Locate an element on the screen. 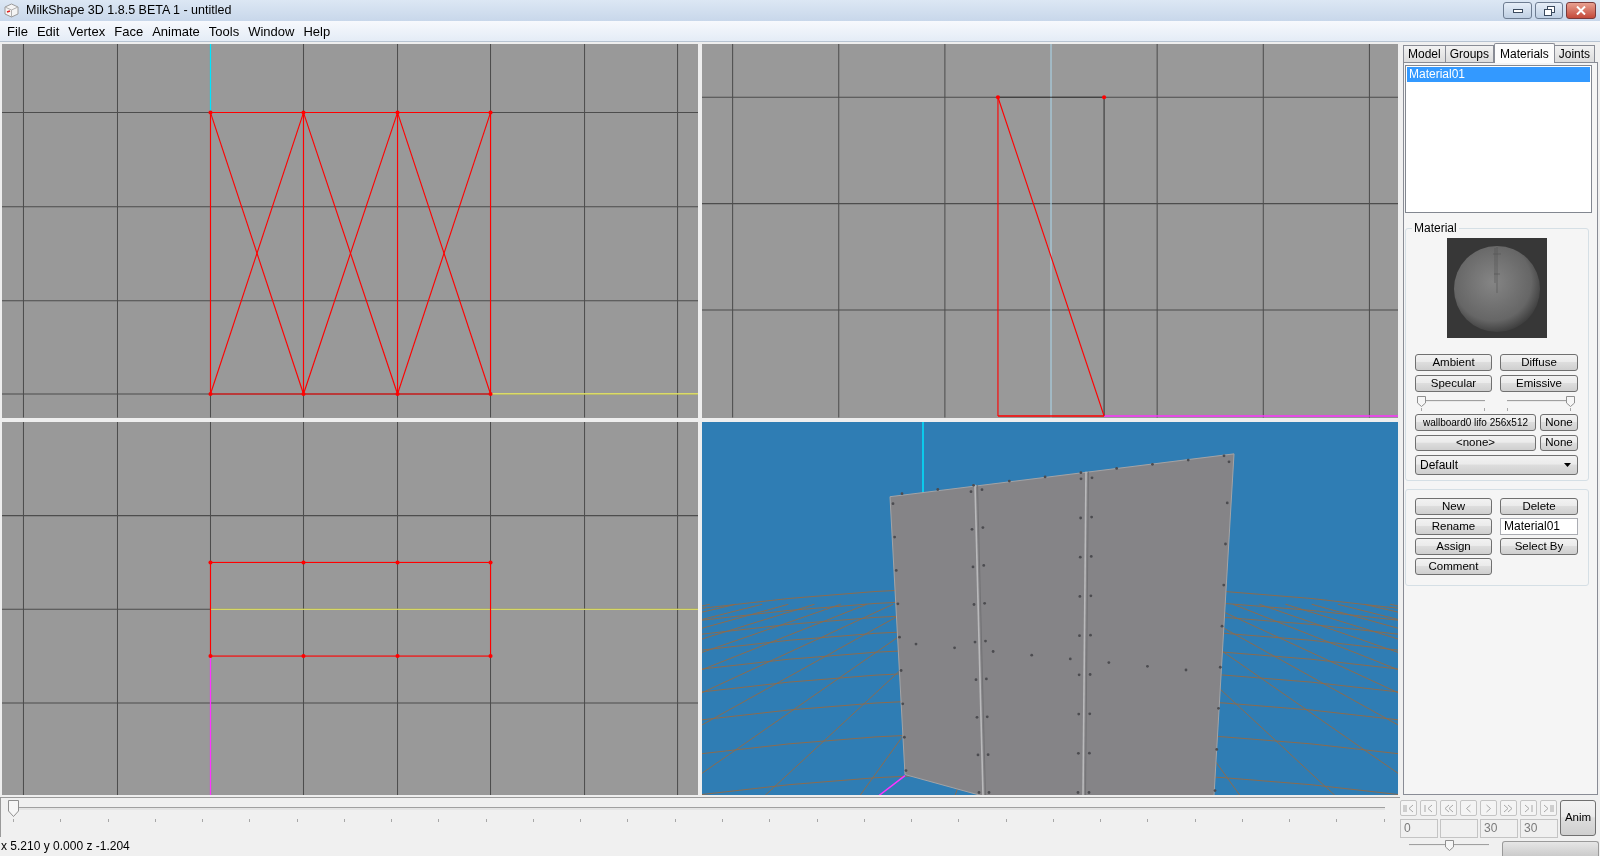 Image resolution: width=1600 pixels, height=856 pixels. tab: Joints is located at coordinates (1574, 53).